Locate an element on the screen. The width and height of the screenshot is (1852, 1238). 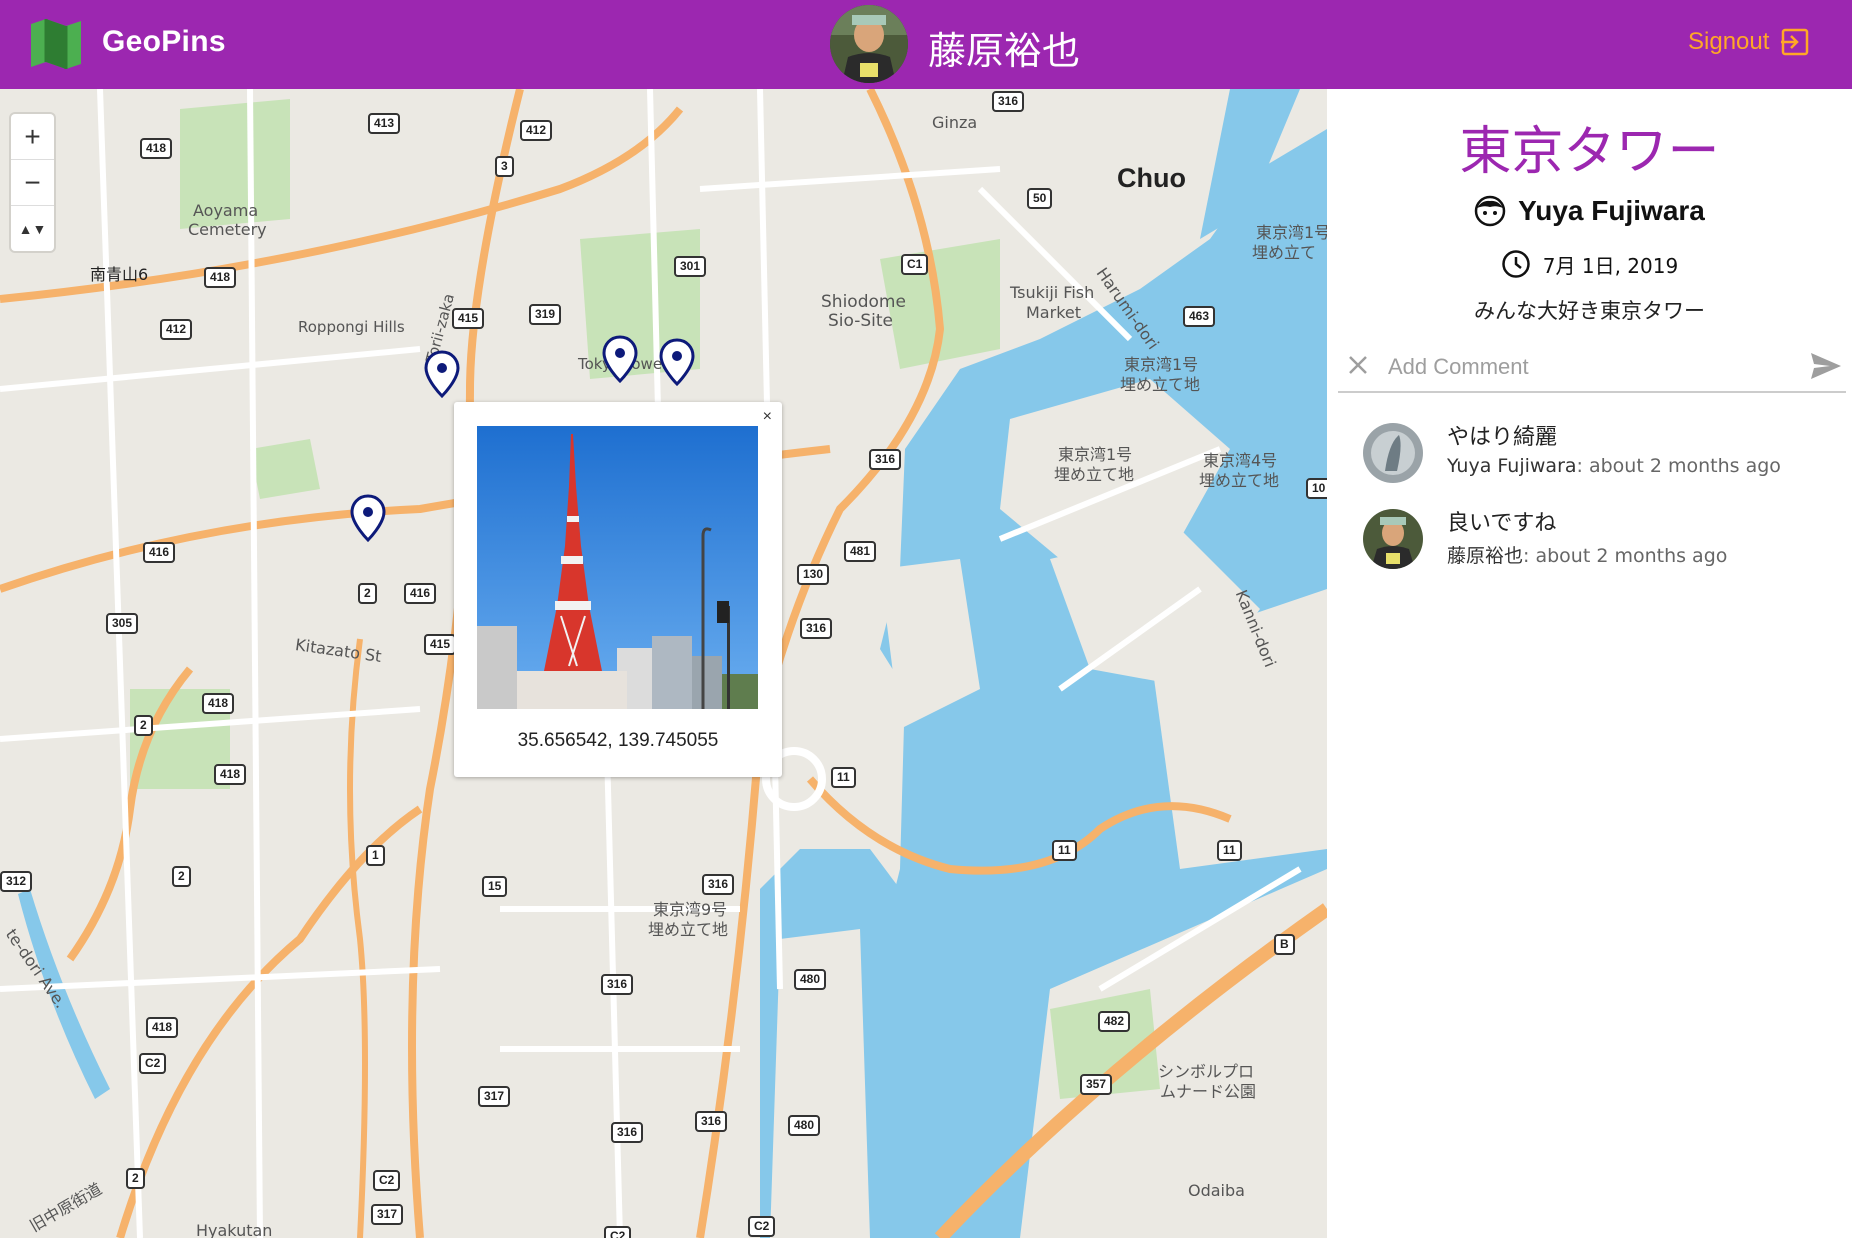
map-label: ムナード公園 is located at coordinates (1208, 1091).